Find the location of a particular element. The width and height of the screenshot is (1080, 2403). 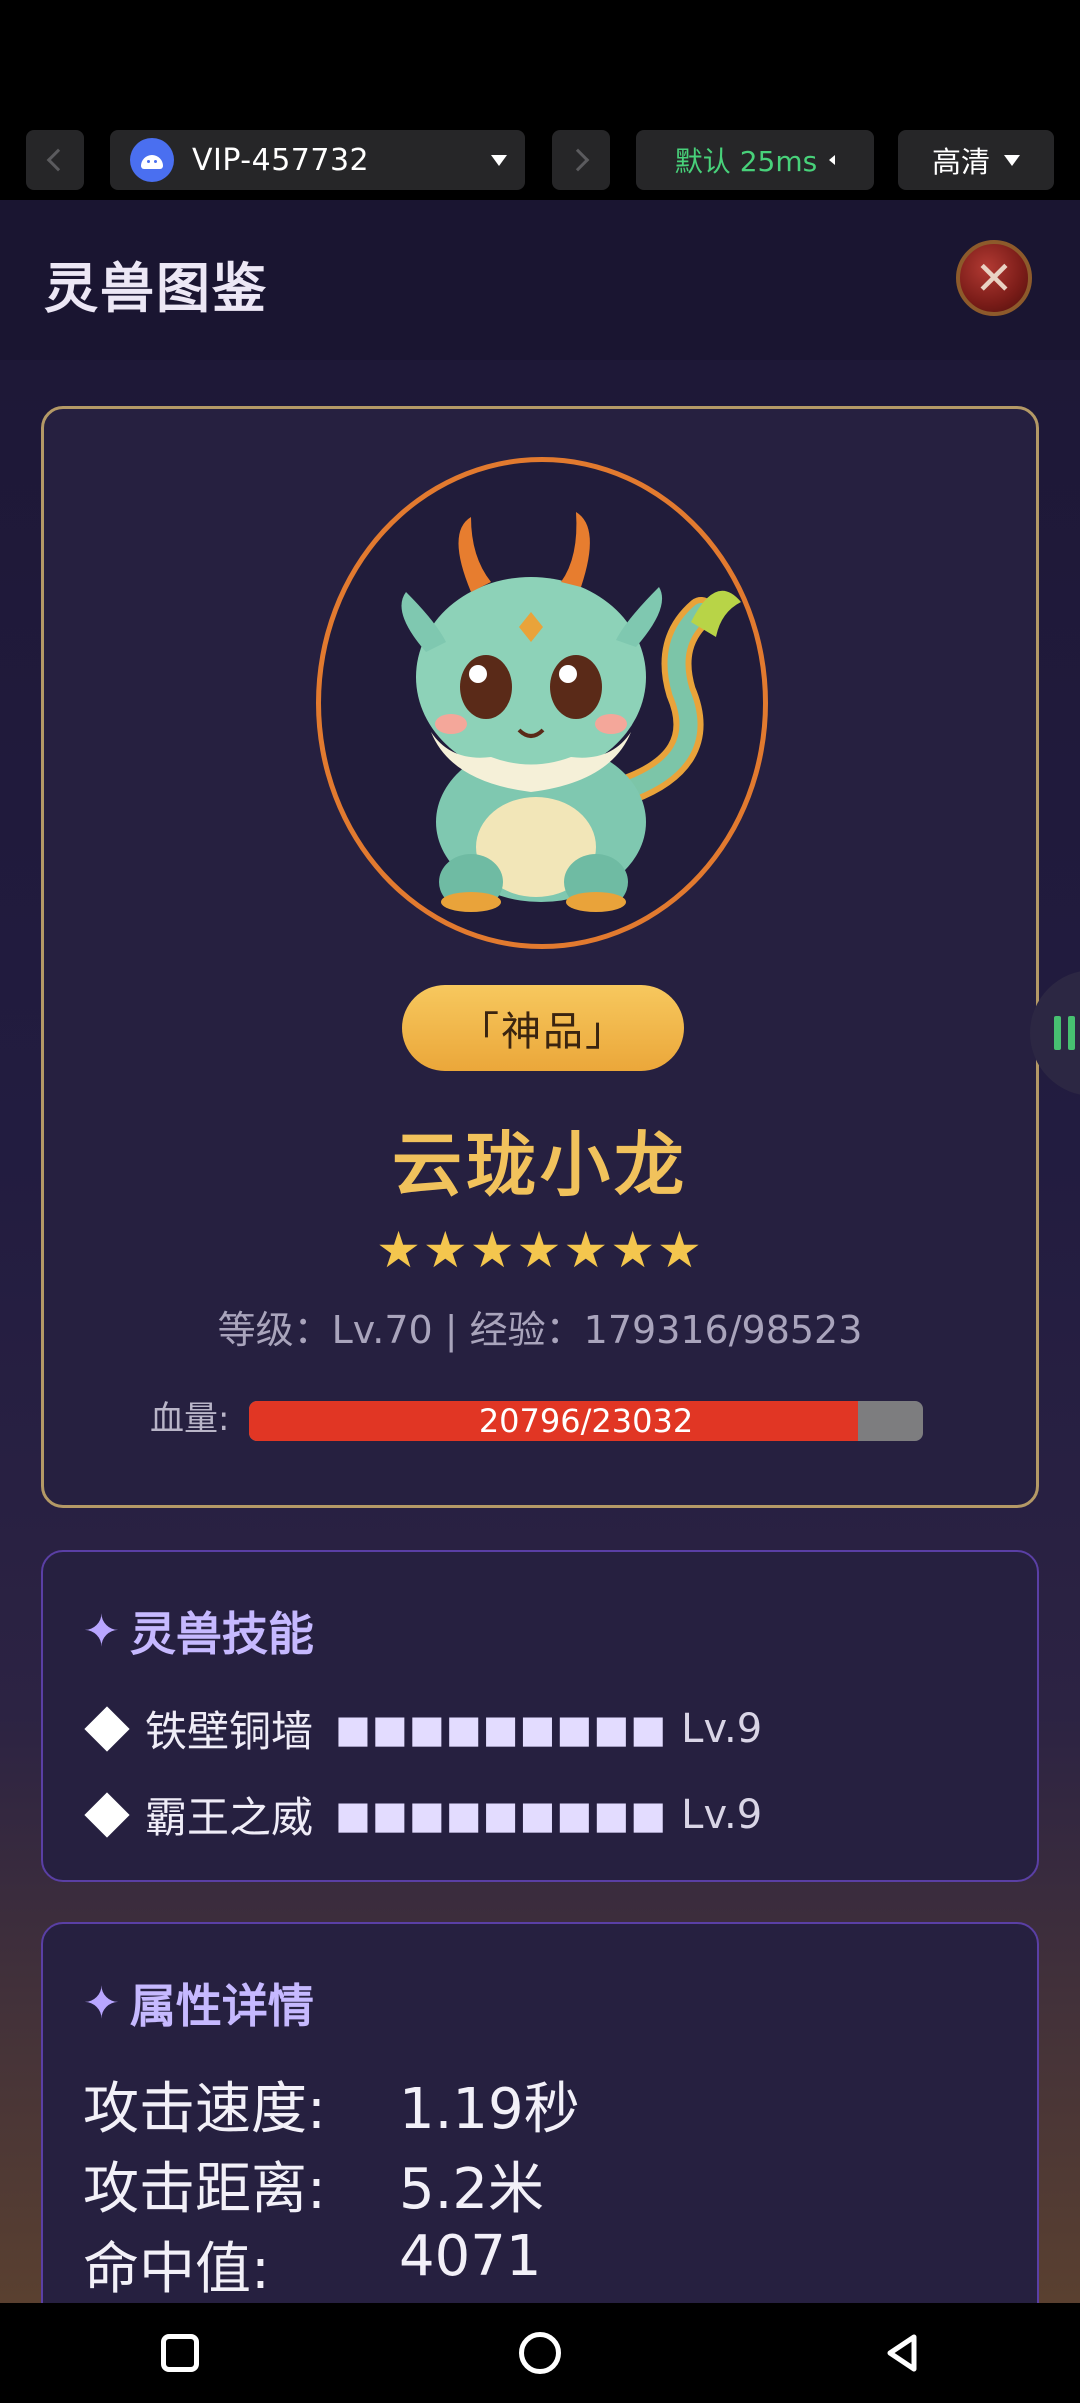

forward-button is located at coordinates (581, 160).